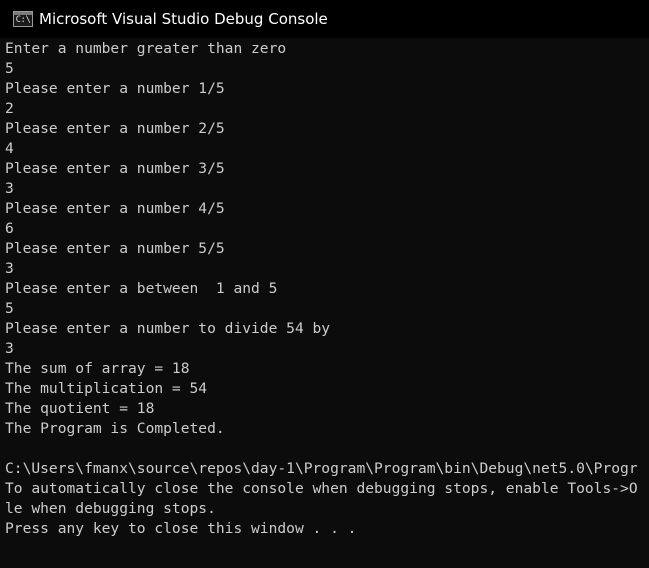 Image resolution: width=649 pixels, height=568 pixels. What do you see at coordinates (97, 368) in the screenshot?
I see `console-line: The sum of array = 18` at bounding box center [97, 368].